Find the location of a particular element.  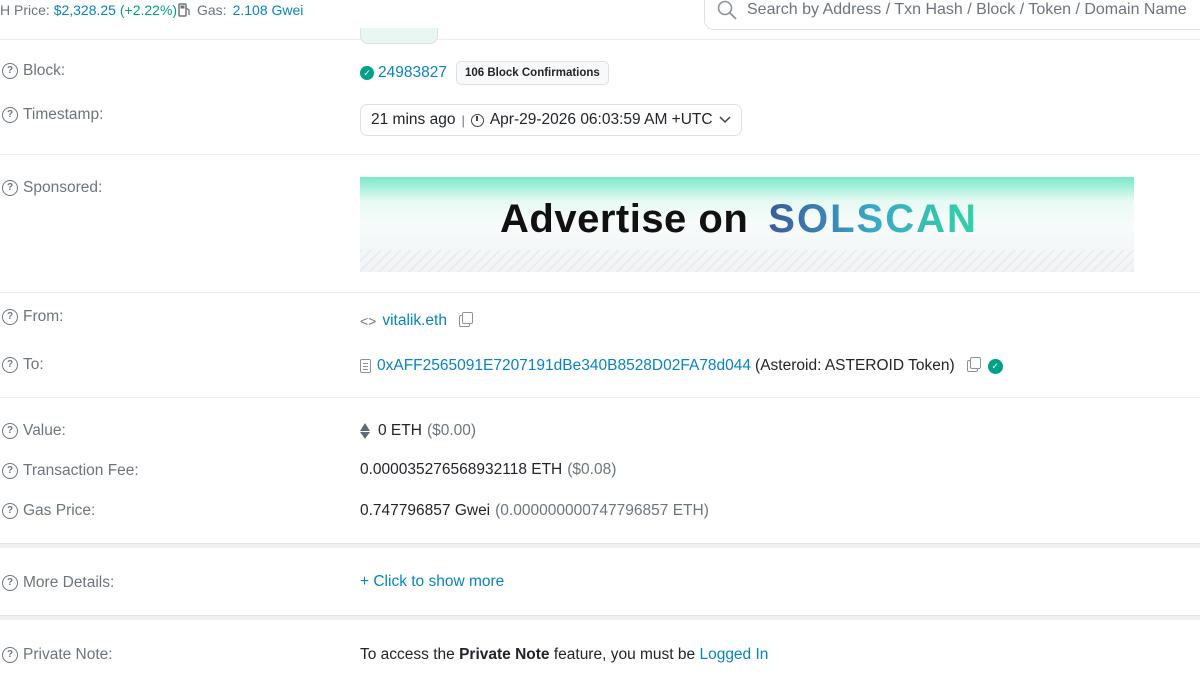

show-more-link: + Click to show more is located at coordinates (432, 582).